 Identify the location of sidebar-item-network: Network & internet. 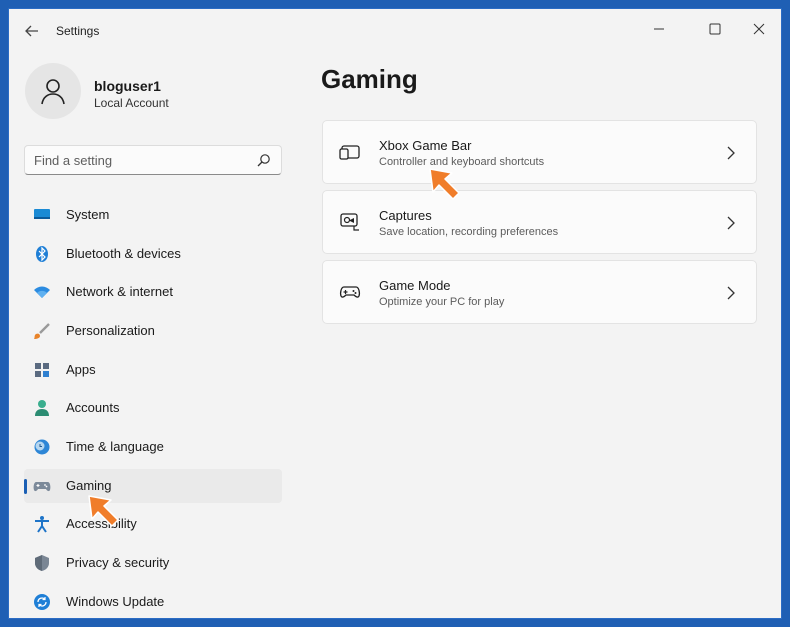
(153, 292).